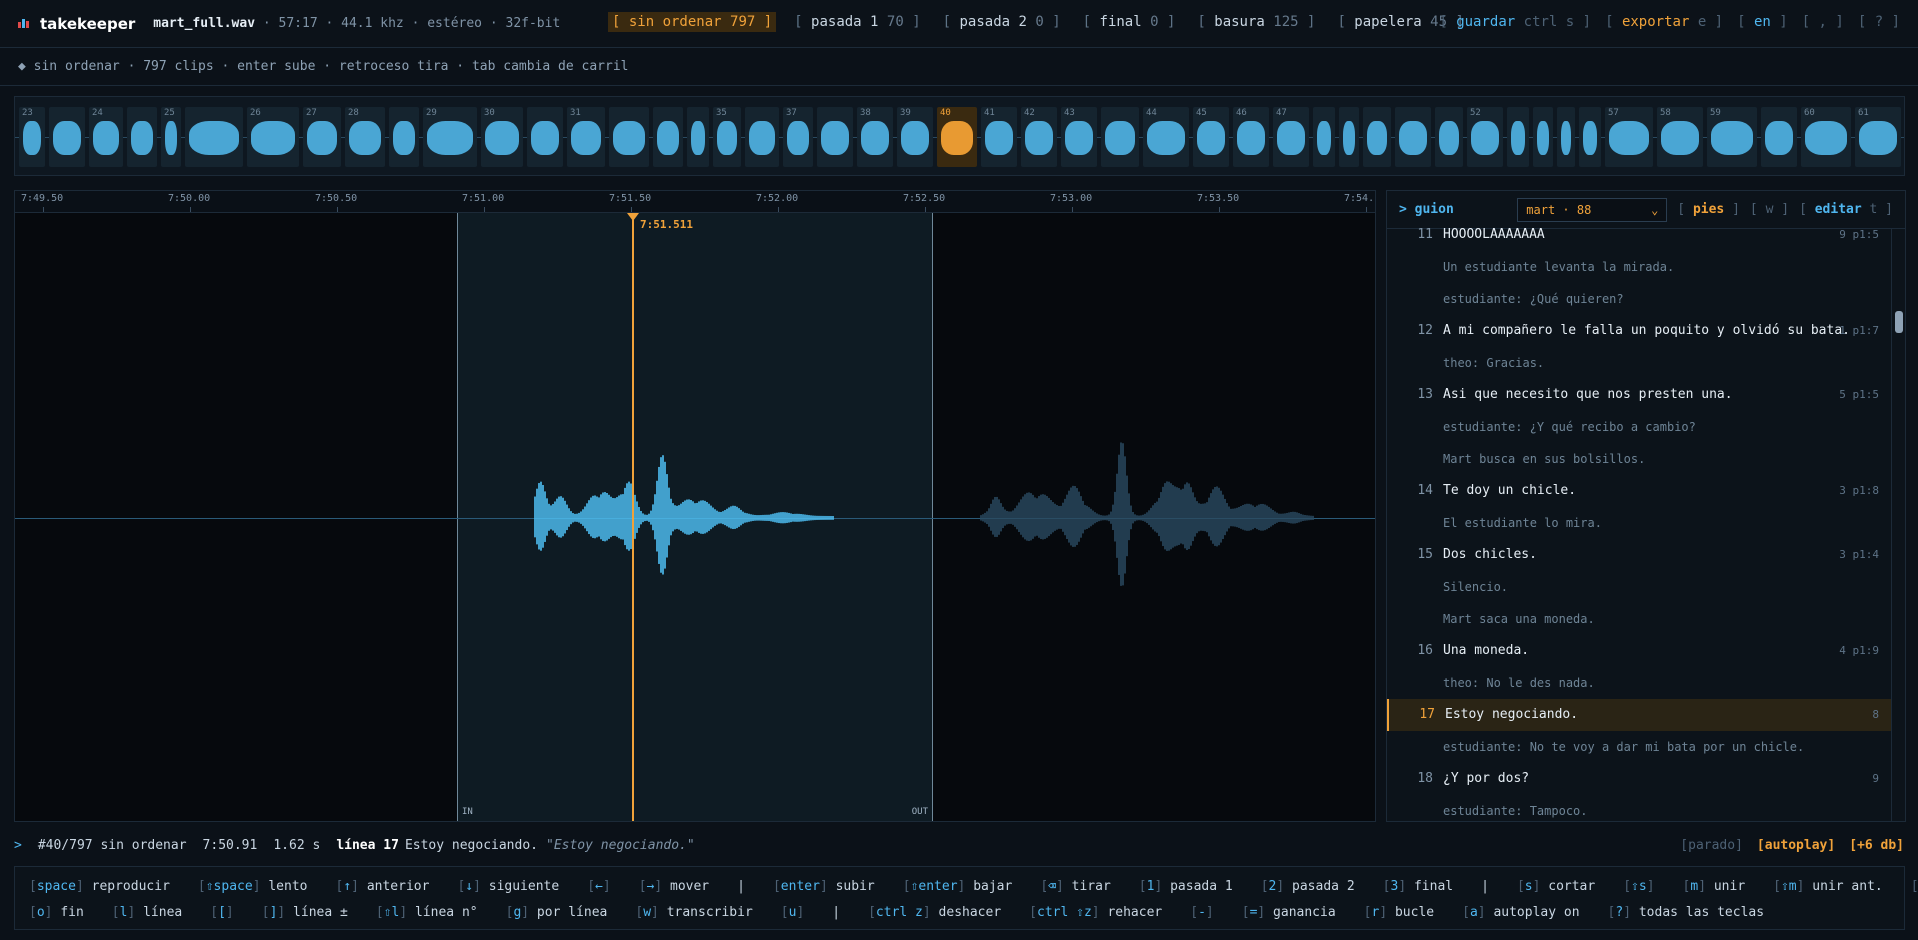 The image size is (1918, 940). Describe the element at coordinates (1639, 267) in the screenshot. I see `script-direction: Un estudiante levanta la mirada.` at that location.